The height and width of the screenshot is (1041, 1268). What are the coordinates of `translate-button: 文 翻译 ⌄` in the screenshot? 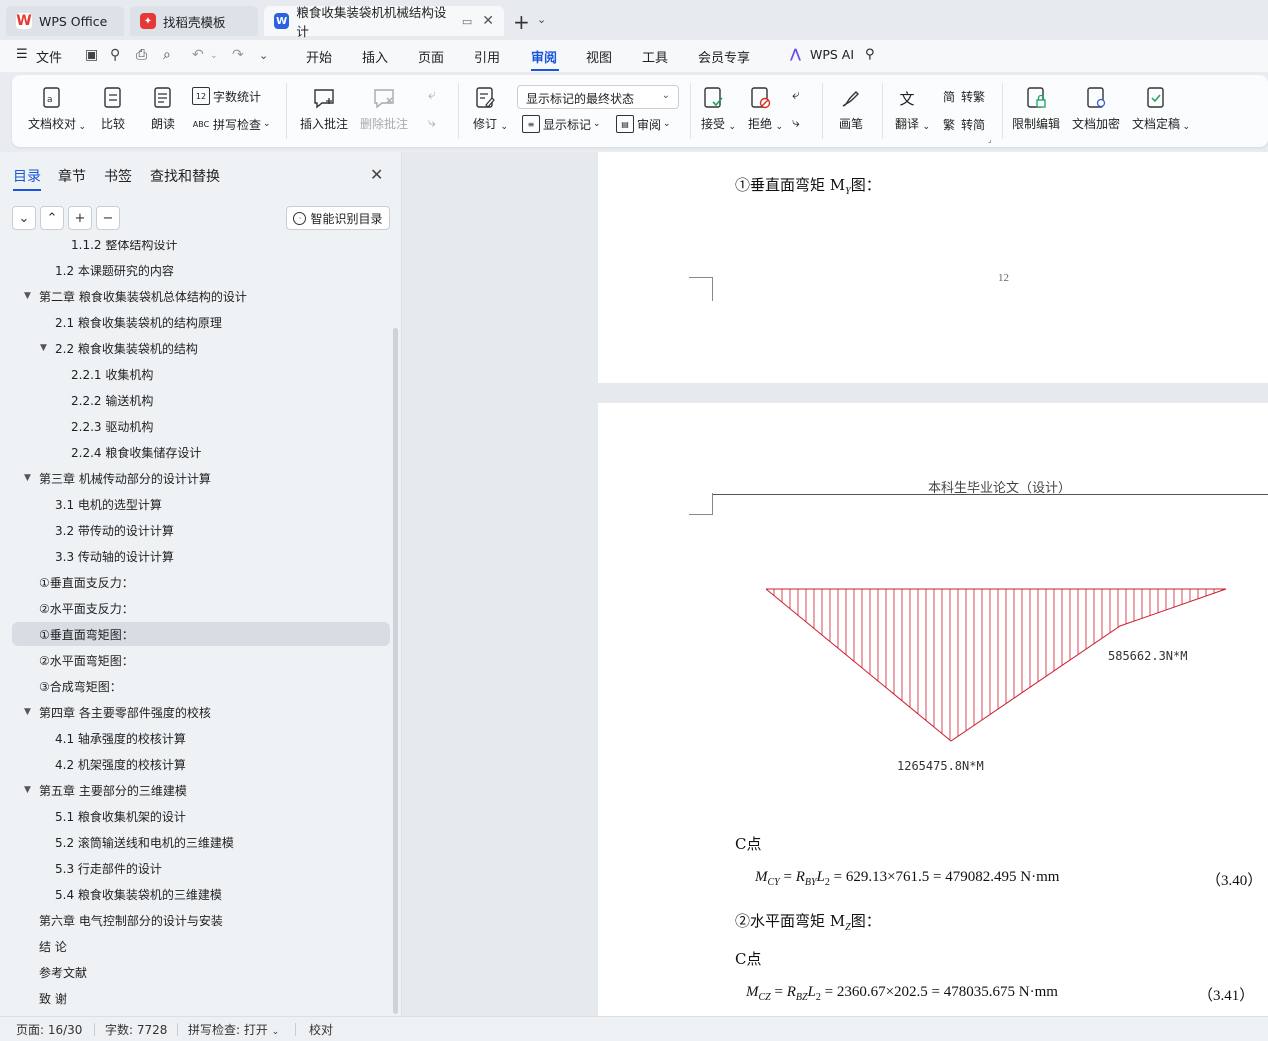 It's located at (912, 109).